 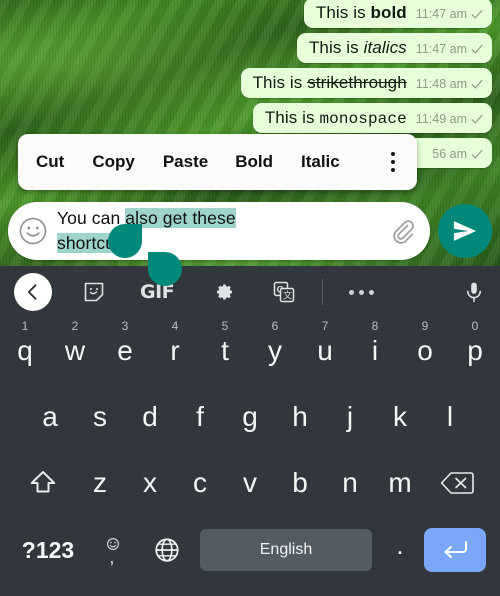 I want to click on key-g: g, so click(x=250, y=417).